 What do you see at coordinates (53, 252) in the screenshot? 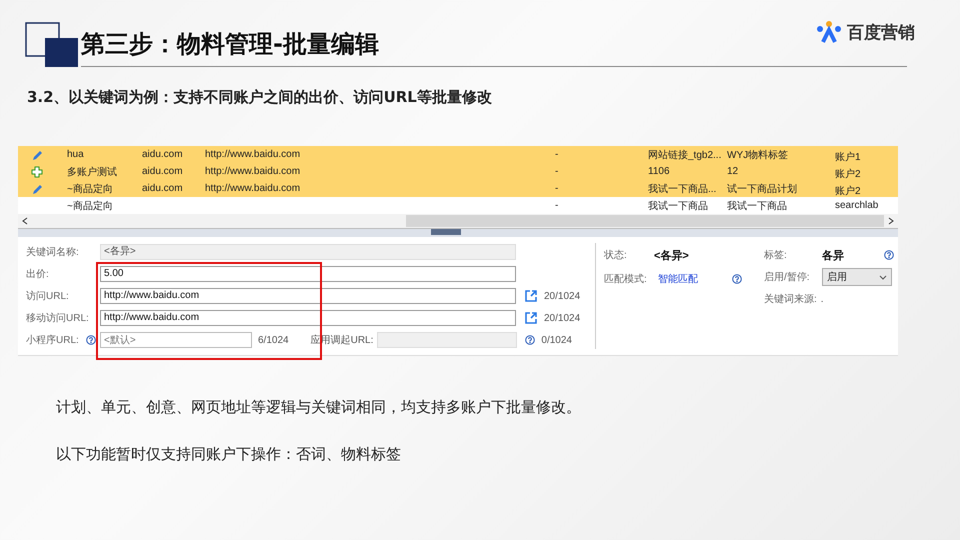
I see `field-label: 关键词名称:` at bounding box center [53, 252].